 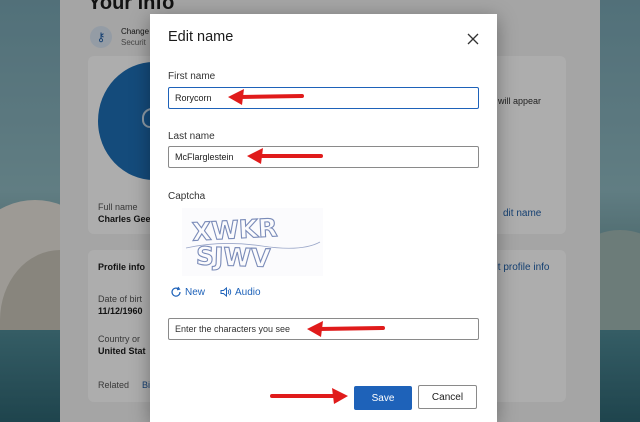 I want to click on new-captcha-button: New, so click(x=187, y=292).